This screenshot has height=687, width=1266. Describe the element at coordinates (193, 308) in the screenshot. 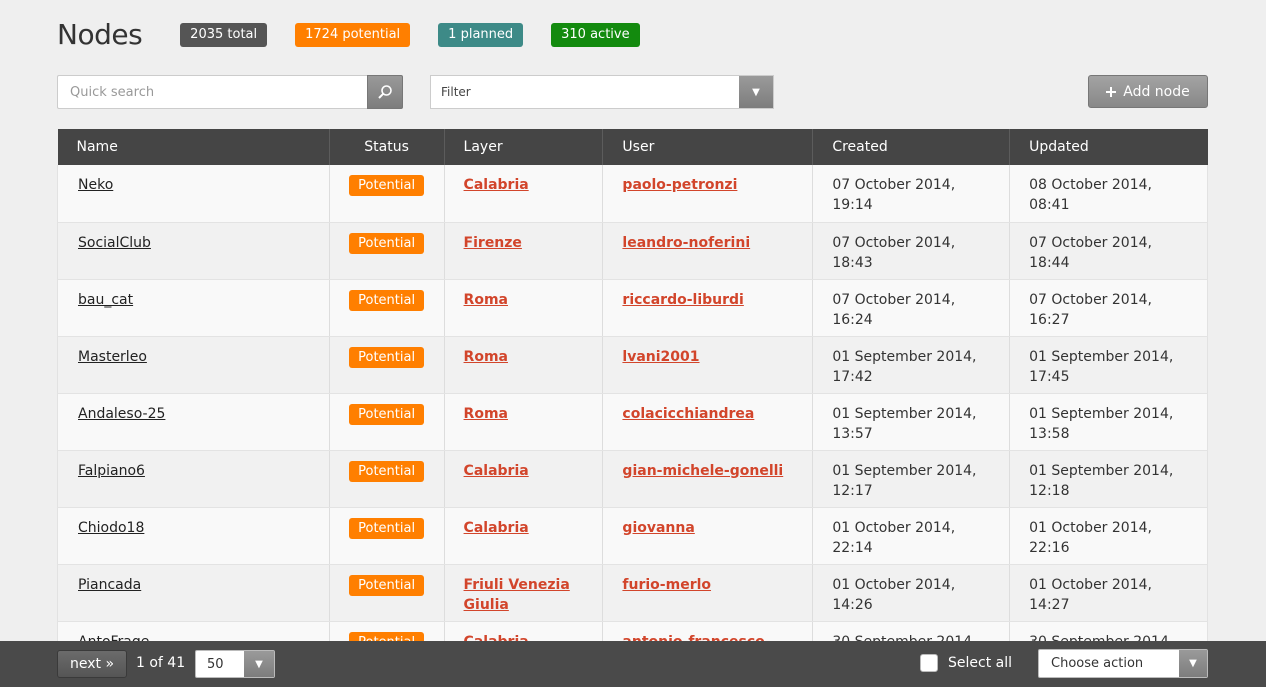

I see `cell-name: bau_cat` at that location.